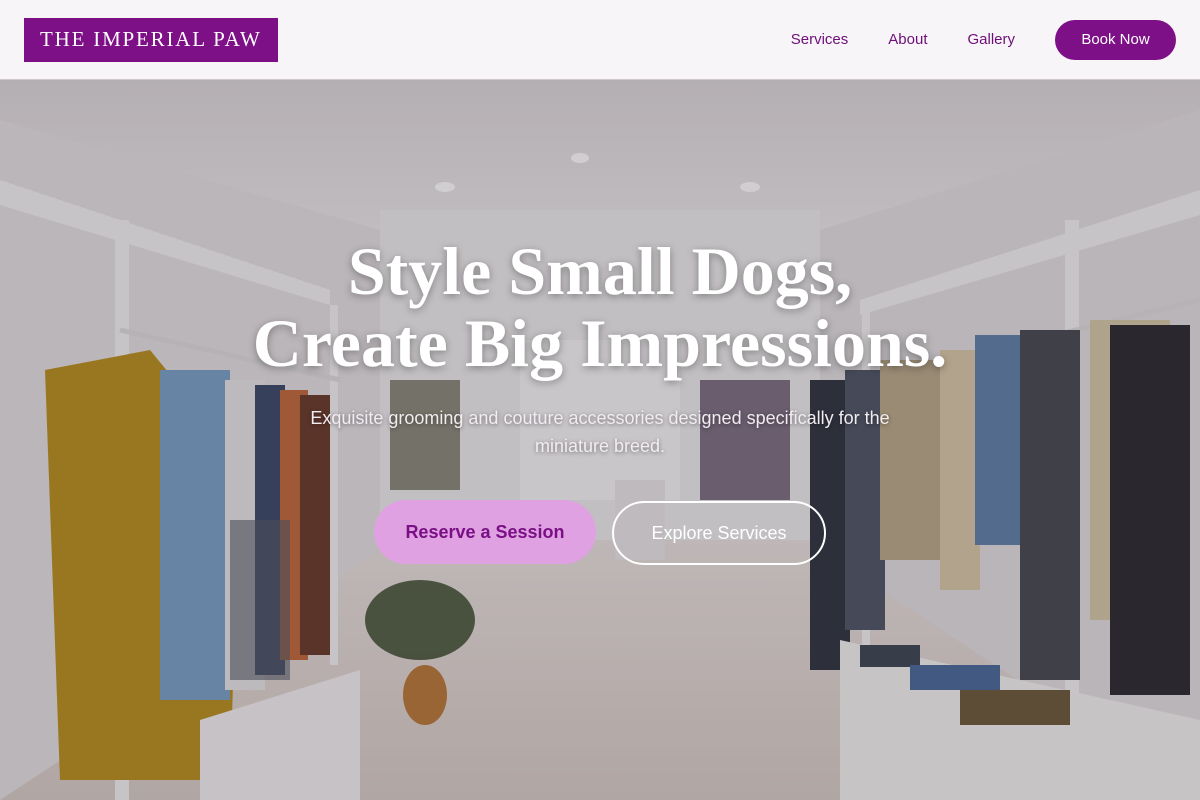 This screenshot has height=800, width=1200. I want to click on hero-cta-group: Reserve a Session Explore Services, so click(600, 532).